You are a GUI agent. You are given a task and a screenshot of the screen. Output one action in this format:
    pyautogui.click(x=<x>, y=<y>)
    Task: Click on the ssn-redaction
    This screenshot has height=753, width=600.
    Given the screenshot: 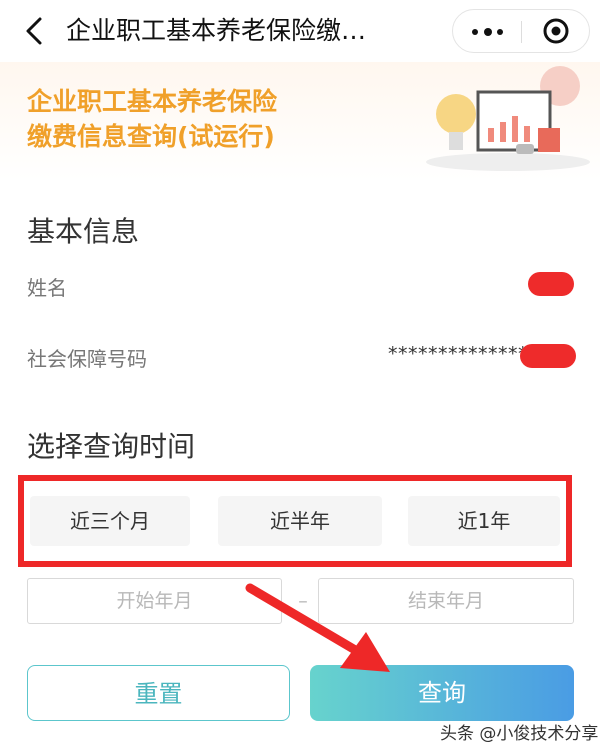 What is the action you would take?
    pyautogui.click(x=548, y=356)
    